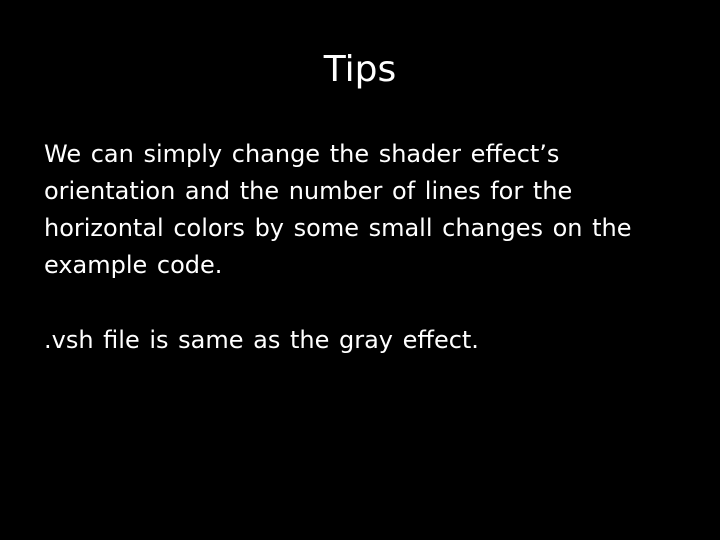 This screenshot has height=540, width=720. Describe the element at coordinates (360, 69) in the screenshot. I see `slide-title: Tips` at that location.